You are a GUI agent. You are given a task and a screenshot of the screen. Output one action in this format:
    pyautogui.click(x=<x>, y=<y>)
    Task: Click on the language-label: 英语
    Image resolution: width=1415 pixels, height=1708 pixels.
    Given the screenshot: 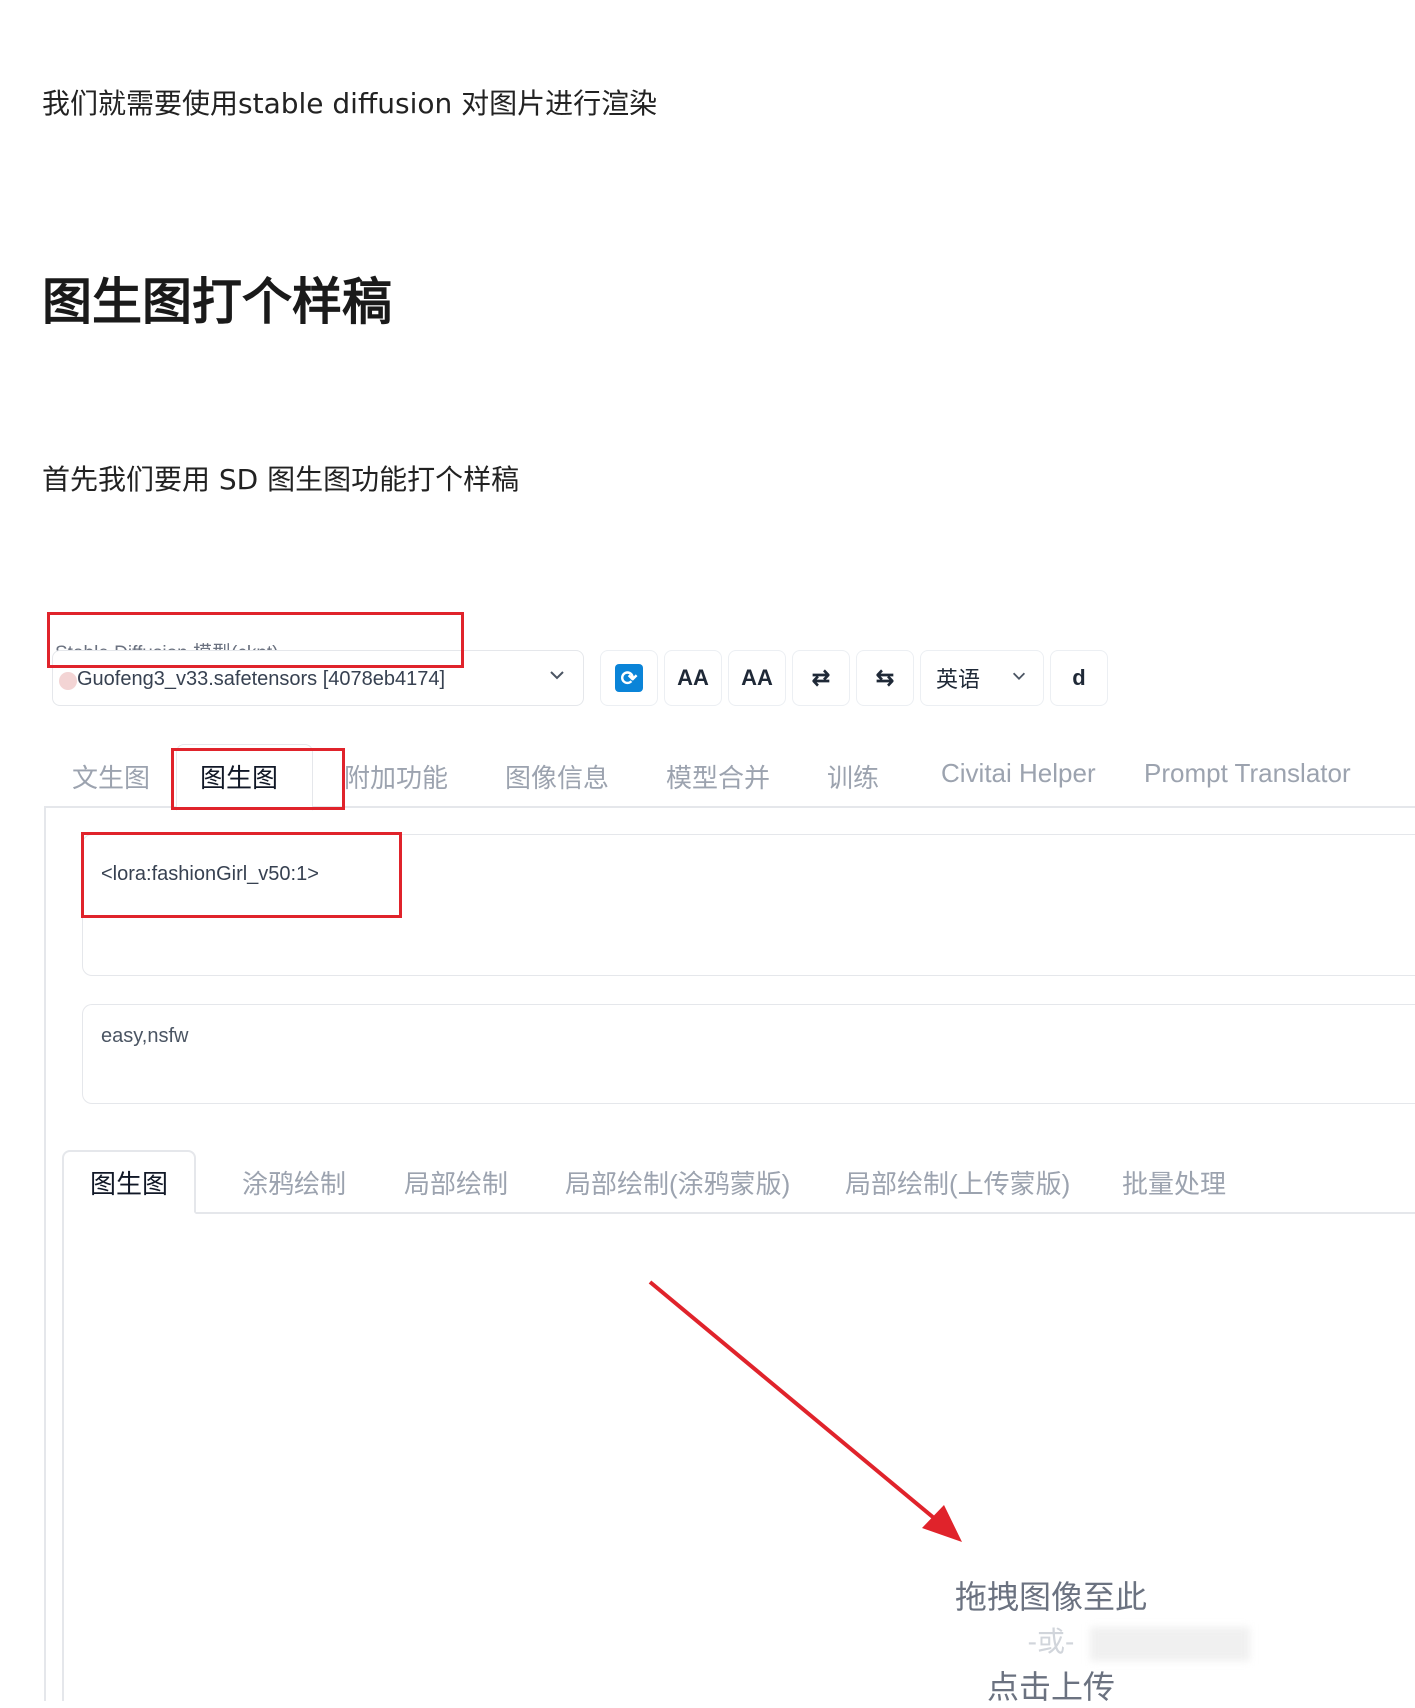 What is the action you would take?
    pyautogui.click(x=957, y=679)
    